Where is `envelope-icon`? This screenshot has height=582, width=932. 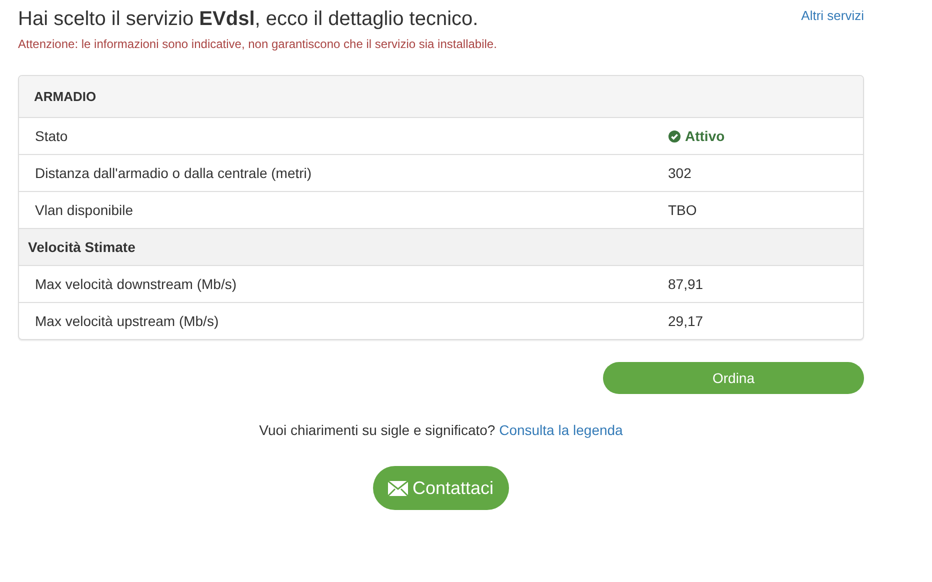 envelope-icon is located at coordinates (398, 488).